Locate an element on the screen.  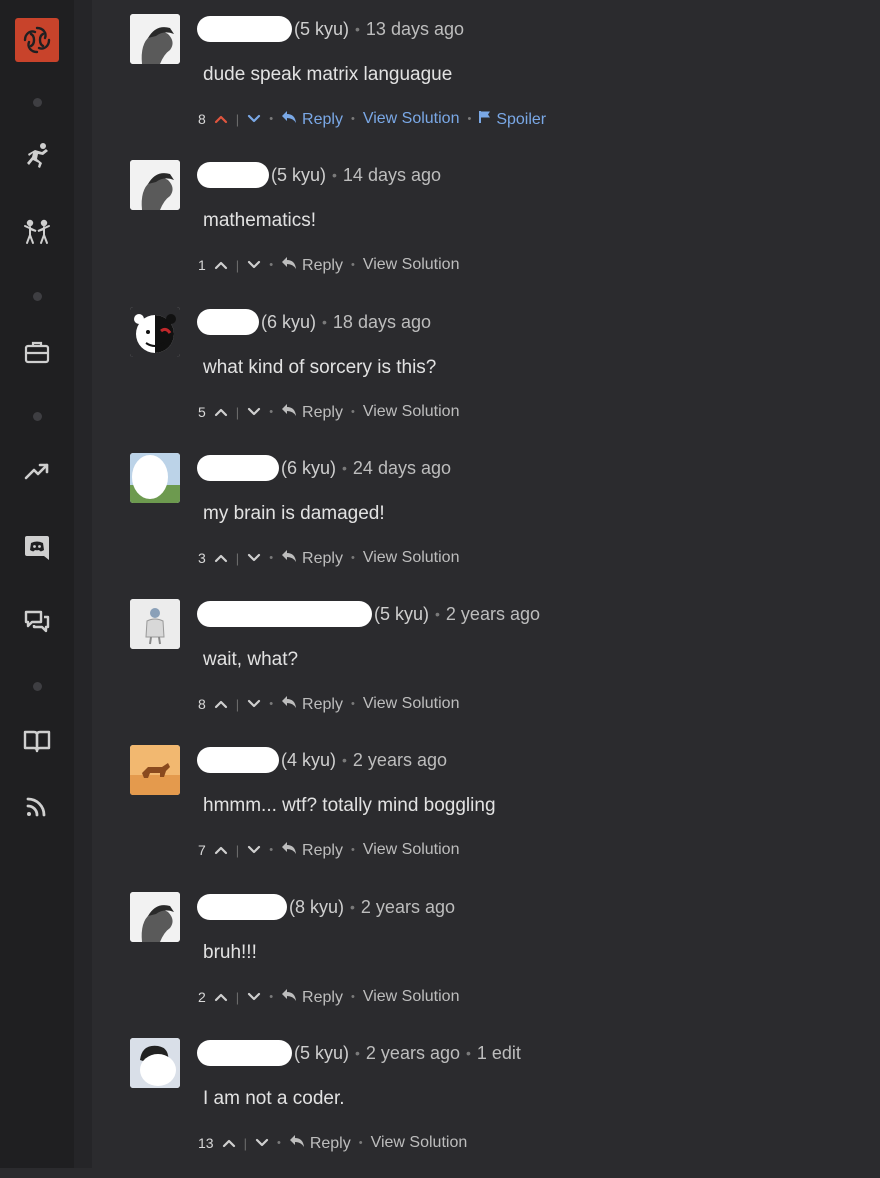
comment-meta: (5 kyu) • 2 years ago is located at coordinates (368, 614).